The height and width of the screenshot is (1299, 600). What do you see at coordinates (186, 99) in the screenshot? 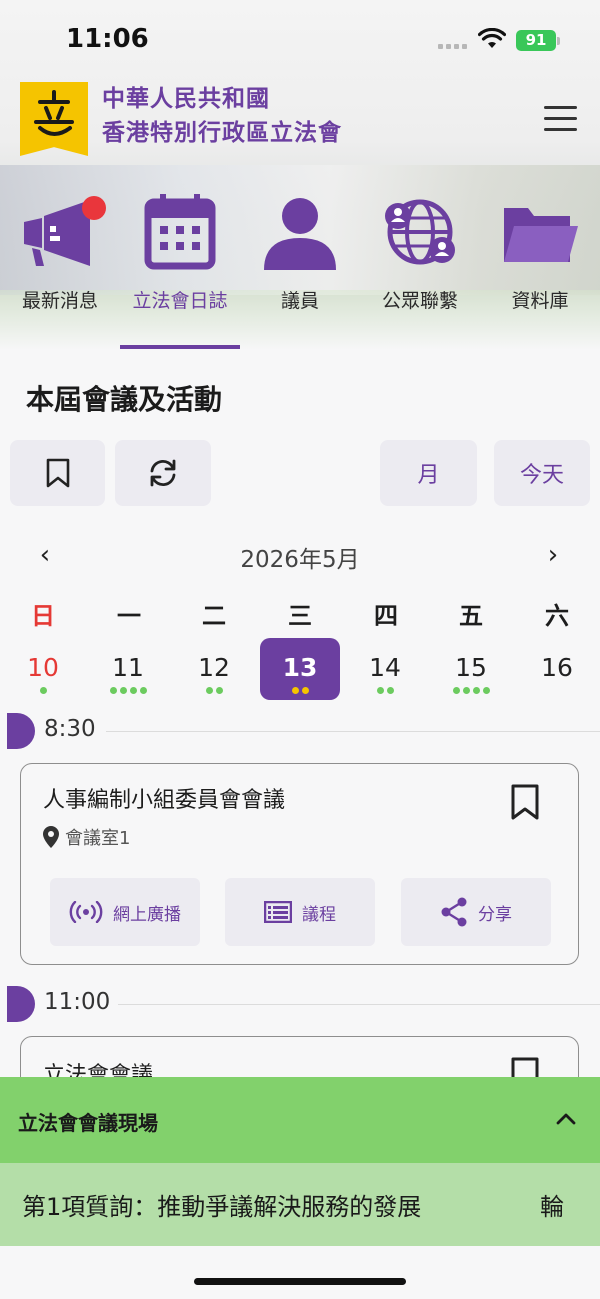
I see `org-title-line1: 中華人民共和國` at bounding box center [186, 99].